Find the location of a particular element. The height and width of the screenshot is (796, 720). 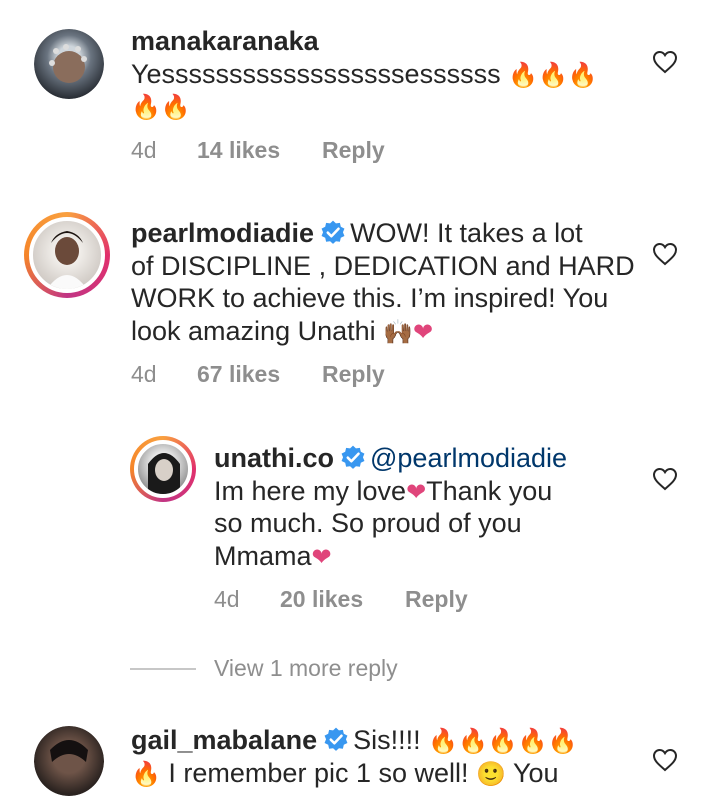

mention-link: @pearlmodiadie is located at coordinates (468, 458).